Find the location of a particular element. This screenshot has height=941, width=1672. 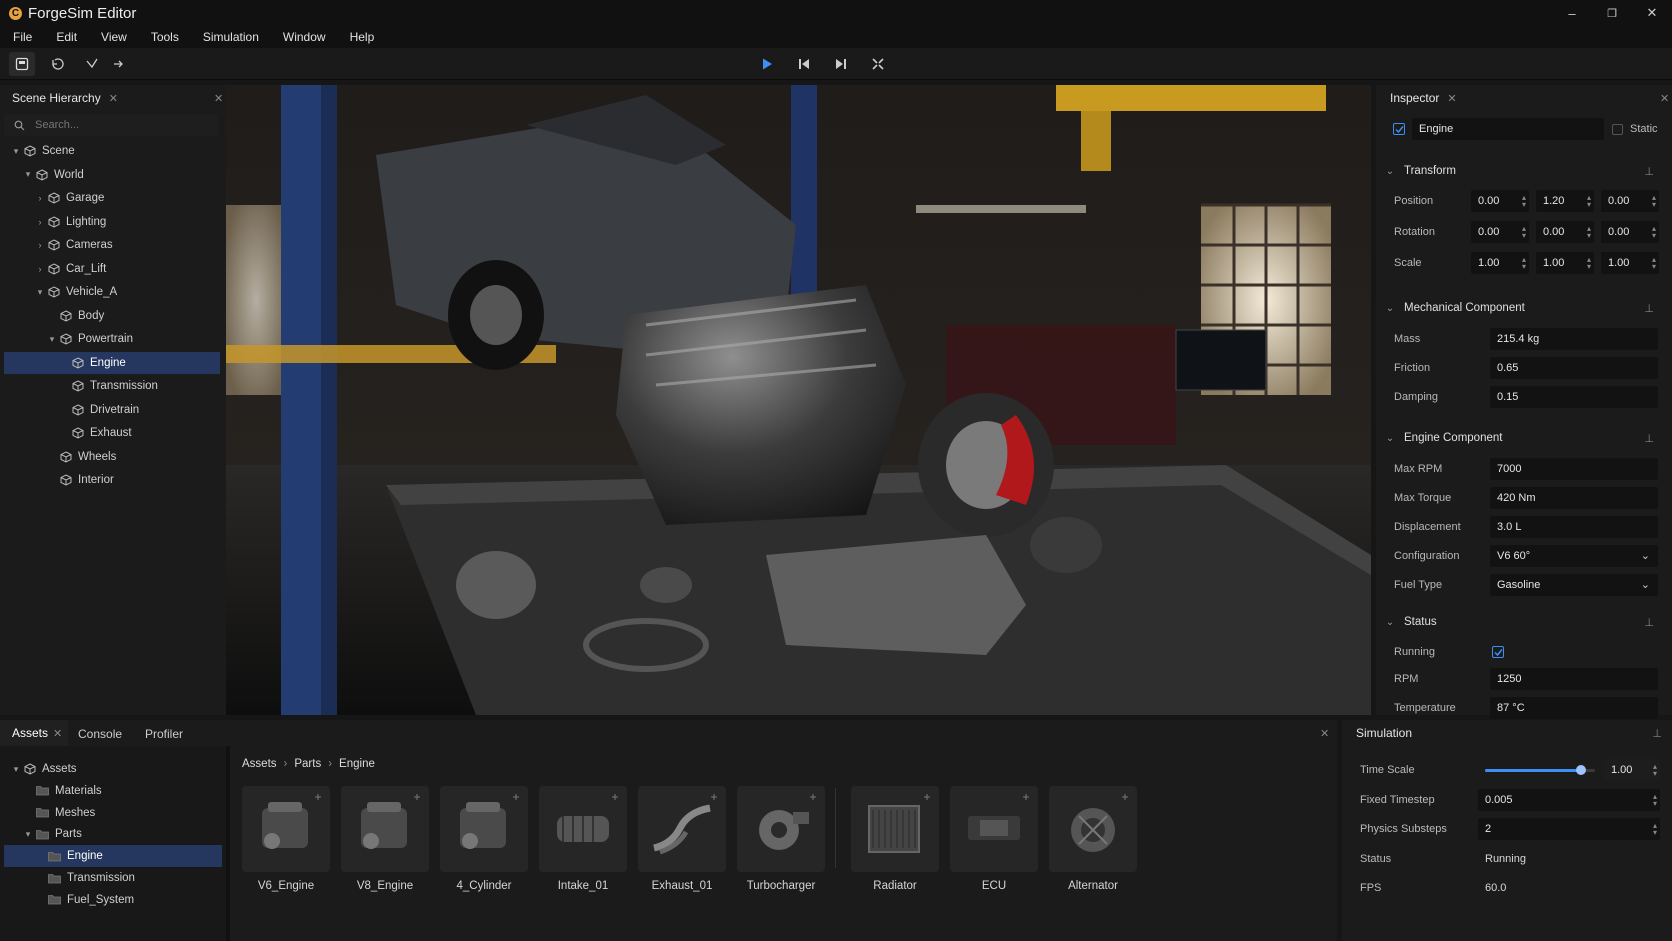

asset-tree-item-engine: Engine is located at coordinates (113, 856).